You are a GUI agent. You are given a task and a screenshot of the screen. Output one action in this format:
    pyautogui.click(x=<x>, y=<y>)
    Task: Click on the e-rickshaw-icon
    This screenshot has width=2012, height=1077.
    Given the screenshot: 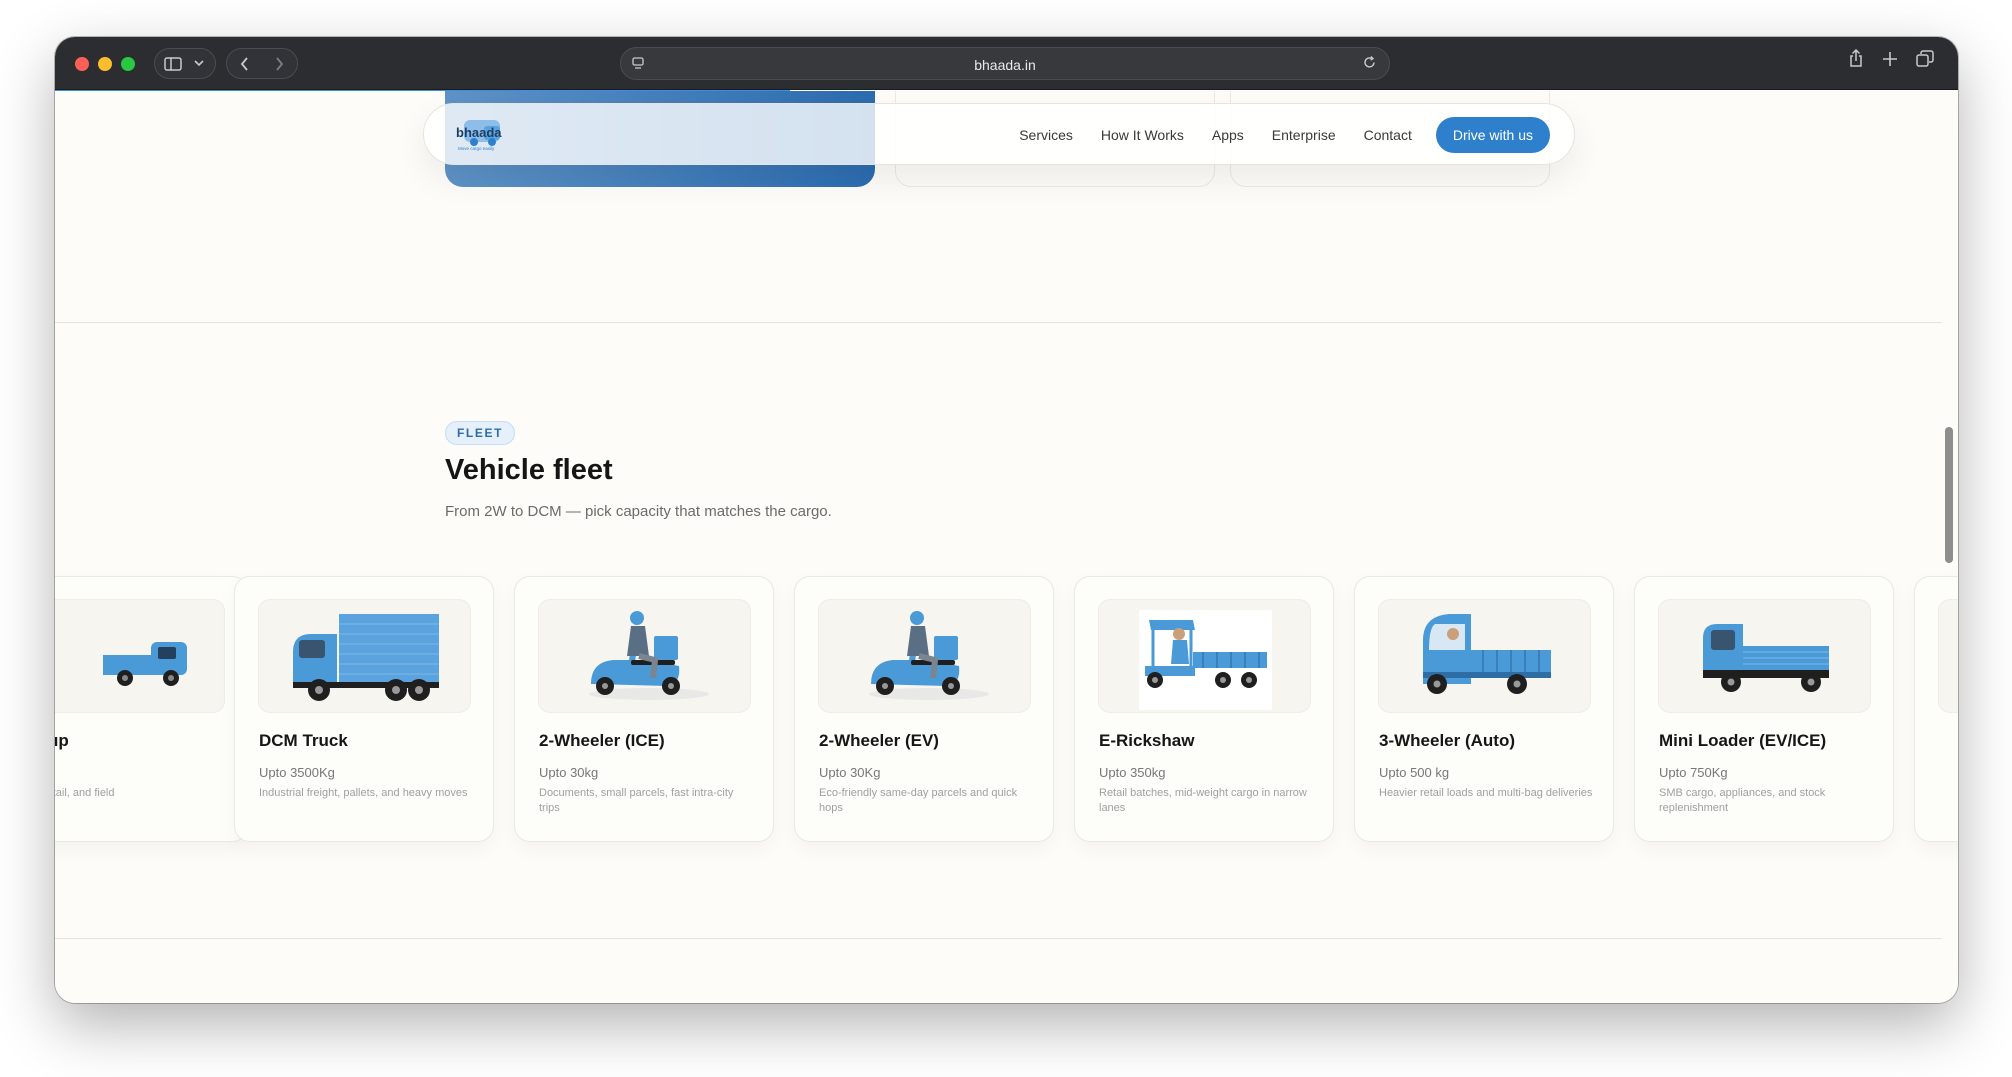 What is the action you would take?
    pyautogui.click(x=1205, y=660)
    